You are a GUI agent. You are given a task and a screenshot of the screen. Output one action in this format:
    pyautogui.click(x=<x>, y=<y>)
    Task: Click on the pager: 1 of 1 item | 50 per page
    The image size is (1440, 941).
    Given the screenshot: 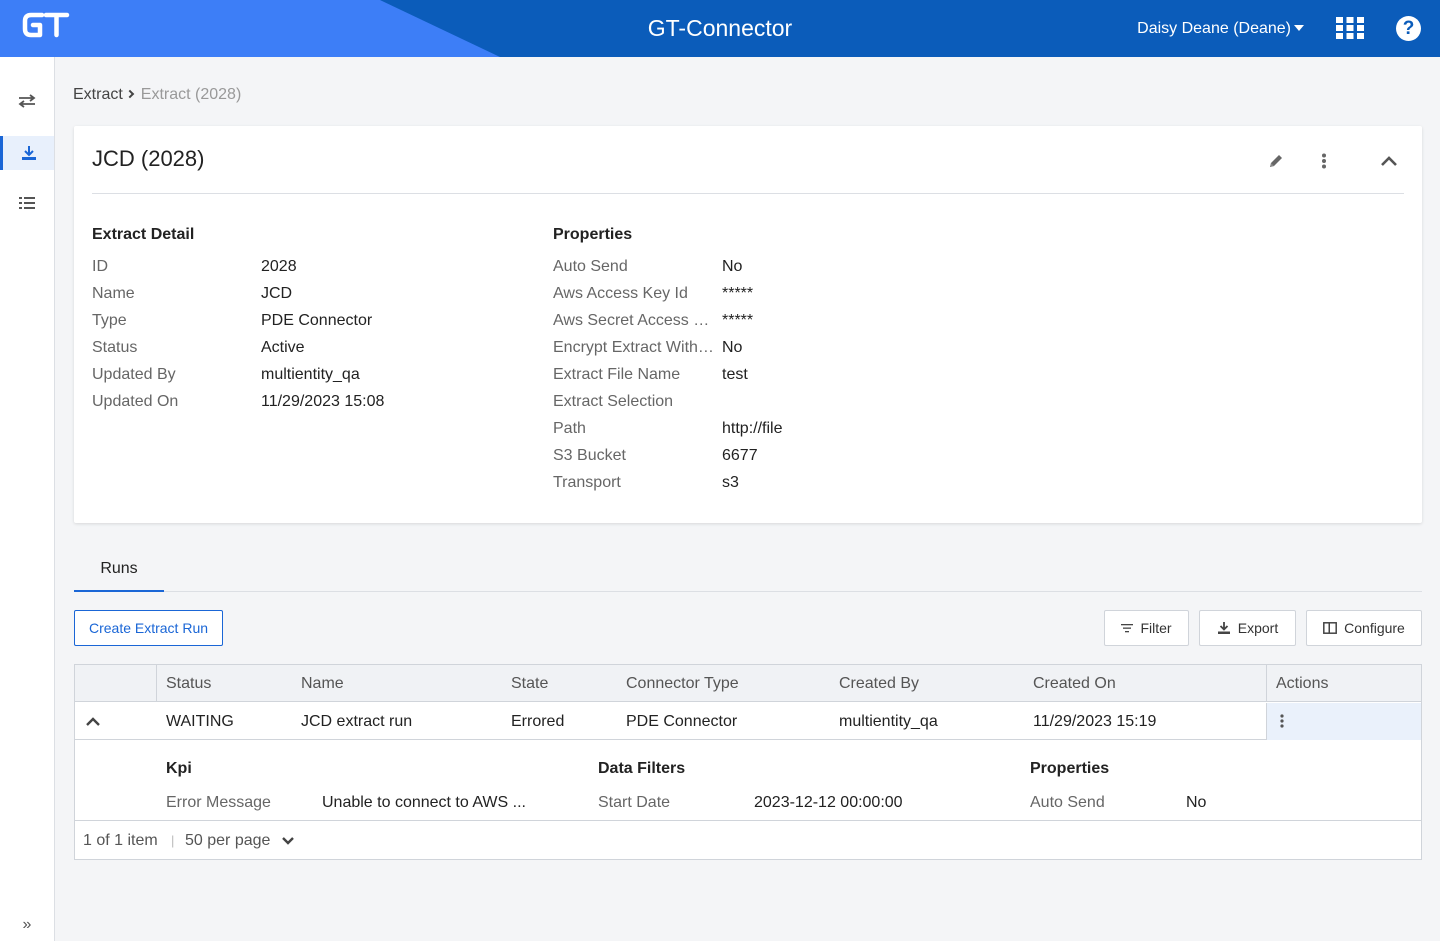 What is the action you would take?
    pyautogui.click(x=748, y=840)
    